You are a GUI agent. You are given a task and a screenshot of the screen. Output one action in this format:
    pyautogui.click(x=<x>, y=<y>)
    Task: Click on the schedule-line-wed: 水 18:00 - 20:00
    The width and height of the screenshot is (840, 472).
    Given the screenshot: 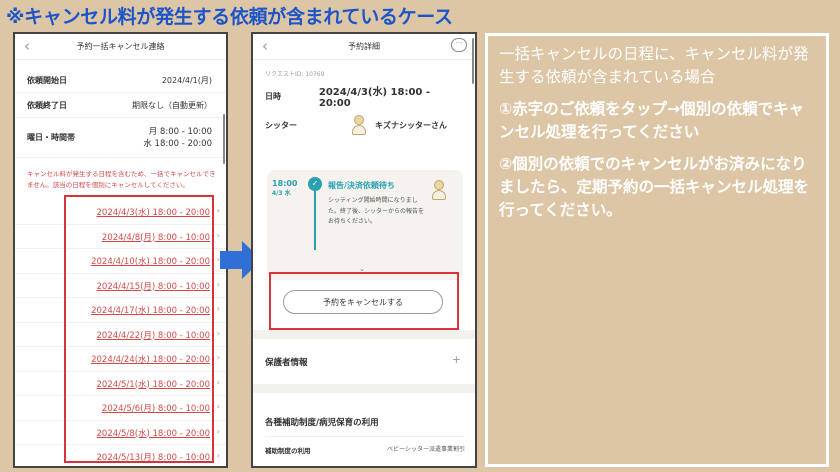 What is the action you would take?
    pyautogui.click(x=177, y=143)
    